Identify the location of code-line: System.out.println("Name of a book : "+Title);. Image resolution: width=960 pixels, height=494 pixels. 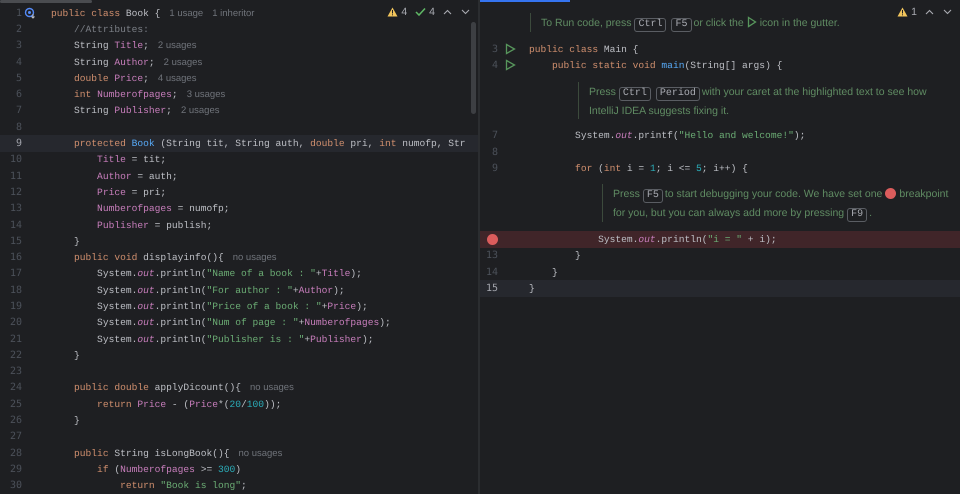
(229, 274).